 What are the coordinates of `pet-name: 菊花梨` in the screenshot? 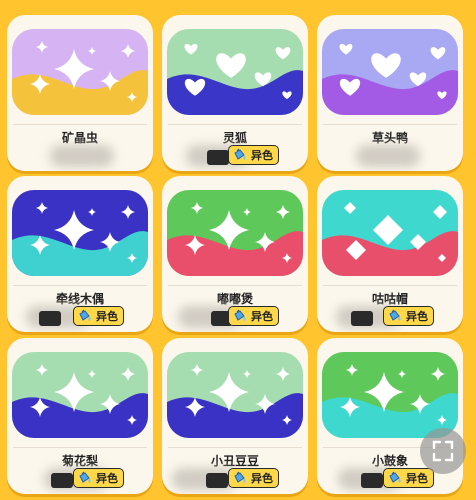 It's located at (79, 461).